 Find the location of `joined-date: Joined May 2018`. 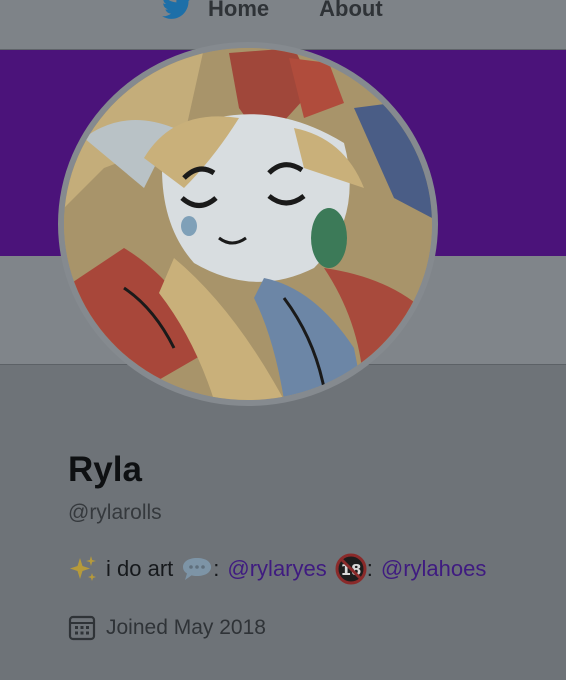

joined-date: Joined May 2018 is located at coordinates (308, 628).